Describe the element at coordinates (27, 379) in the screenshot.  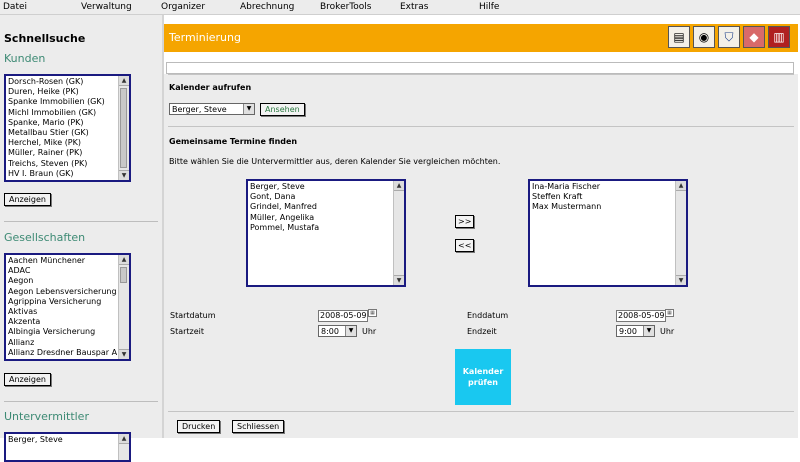
I see `gesellschaften-anzeigen-button: Anzeigen` at that location.